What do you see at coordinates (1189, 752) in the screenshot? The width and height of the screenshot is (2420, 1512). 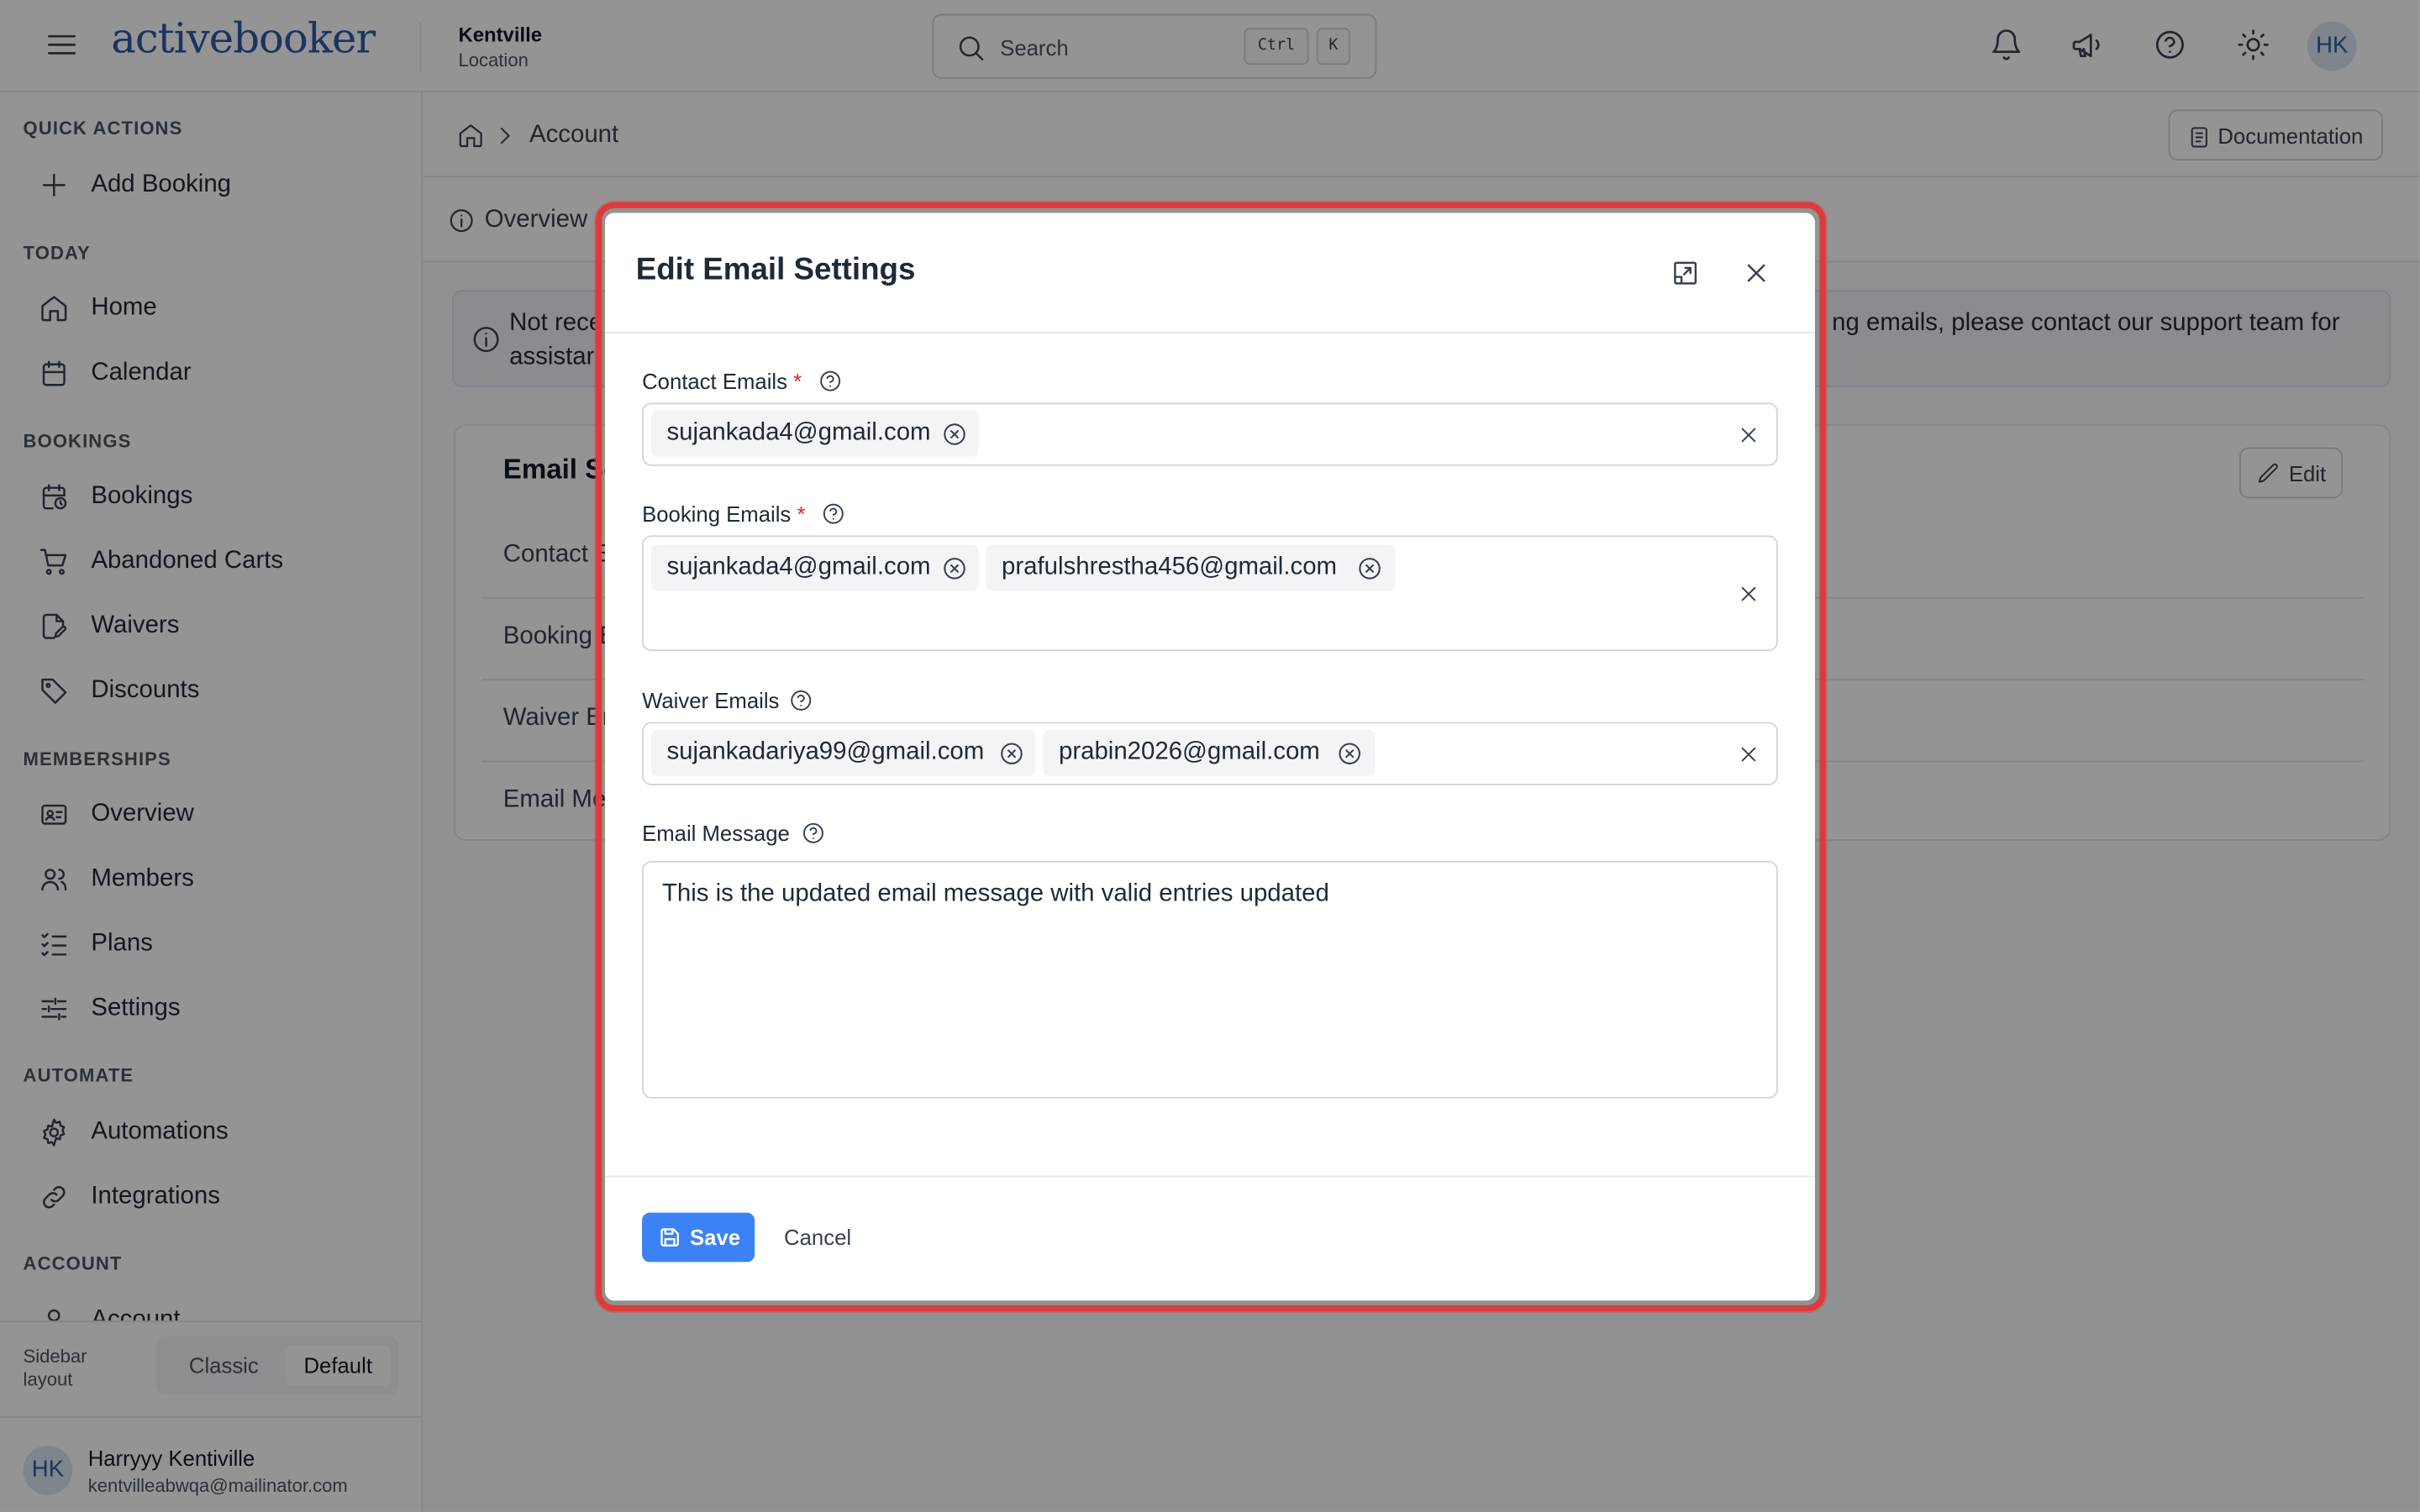 I see `chip-label: prabin2026@gmail.com` at bounding box center [1189, 752].